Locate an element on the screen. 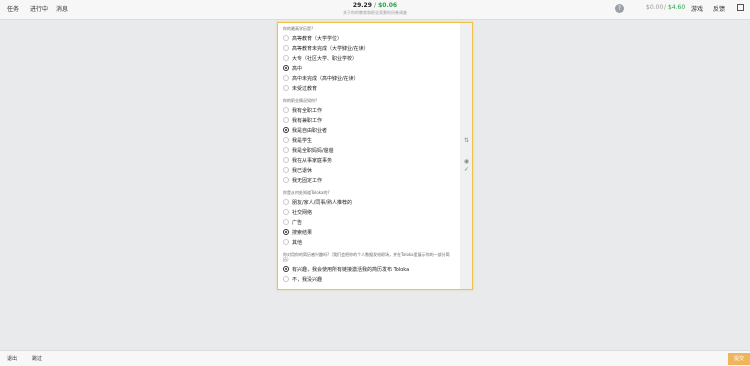 This screenshot has width=750, height=366. radio-option-label: 我有兼职工作 is located at coordinates (307, 120).